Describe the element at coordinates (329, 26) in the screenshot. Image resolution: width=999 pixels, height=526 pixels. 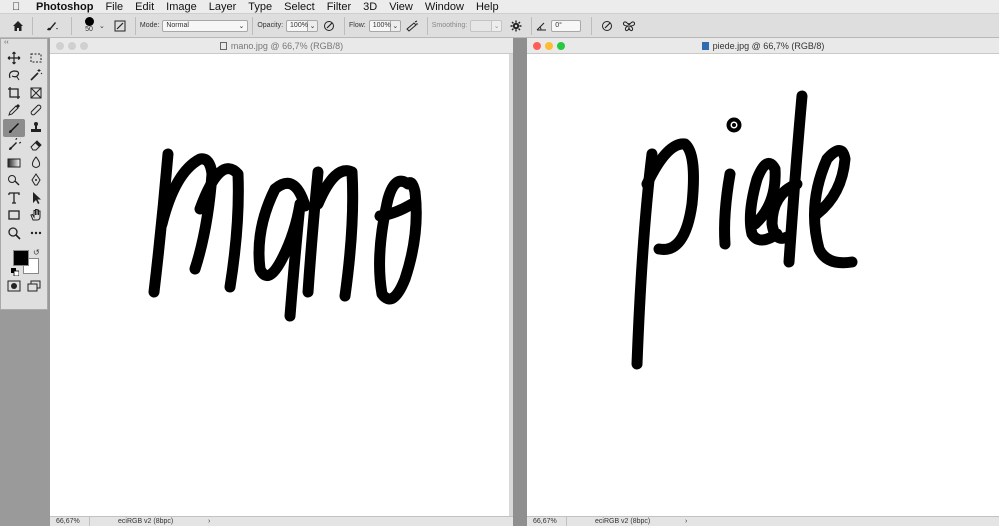
I see `pressure-opacity-toggle` at that location.